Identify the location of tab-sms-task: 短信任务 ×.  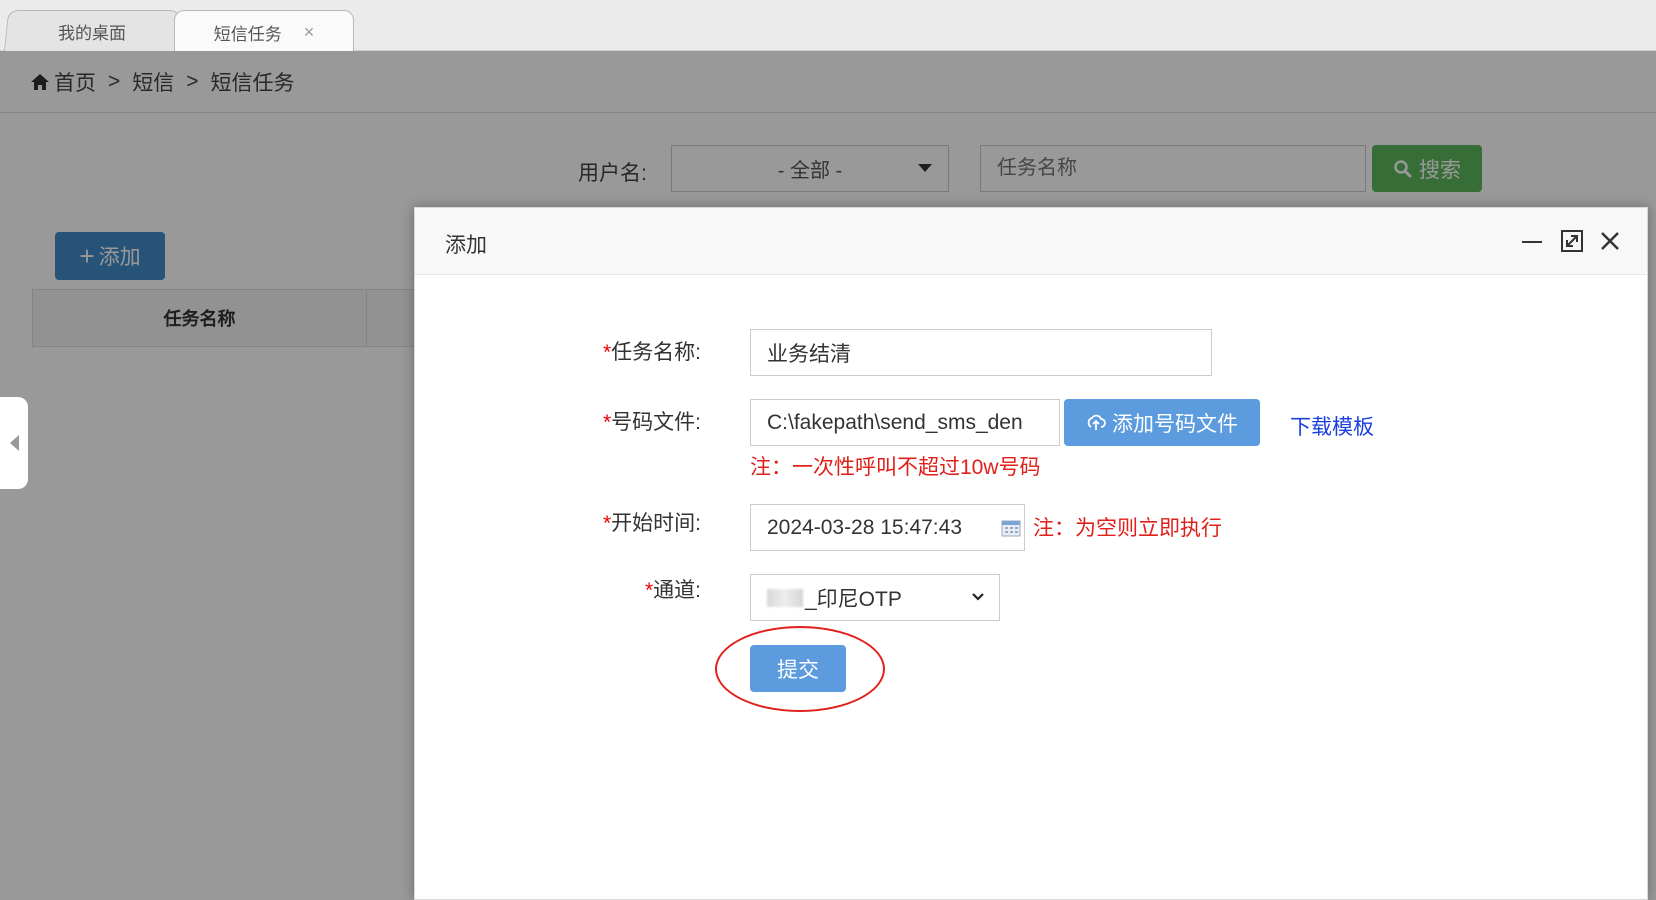
(264, 31).